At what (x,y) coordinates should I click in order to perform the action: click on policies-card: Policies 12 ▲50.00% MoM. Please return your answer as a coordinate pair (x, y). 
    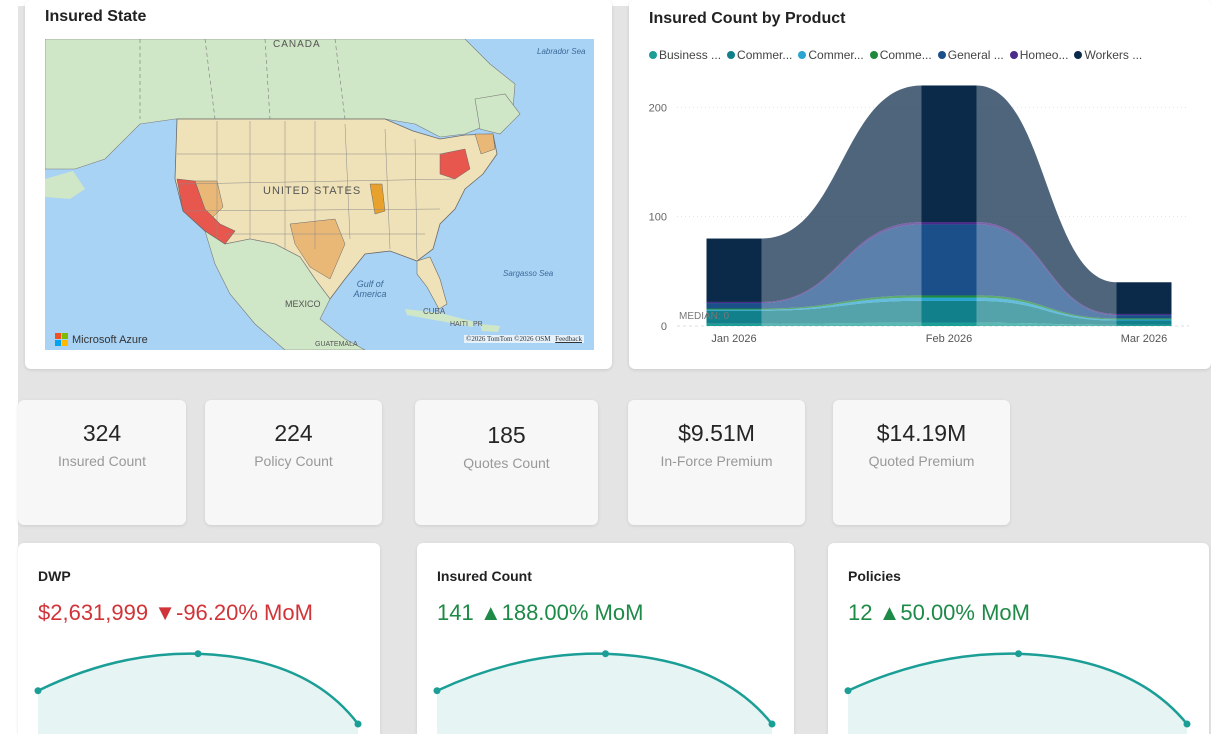
    Looking at the image, I should click on (1018, 638).